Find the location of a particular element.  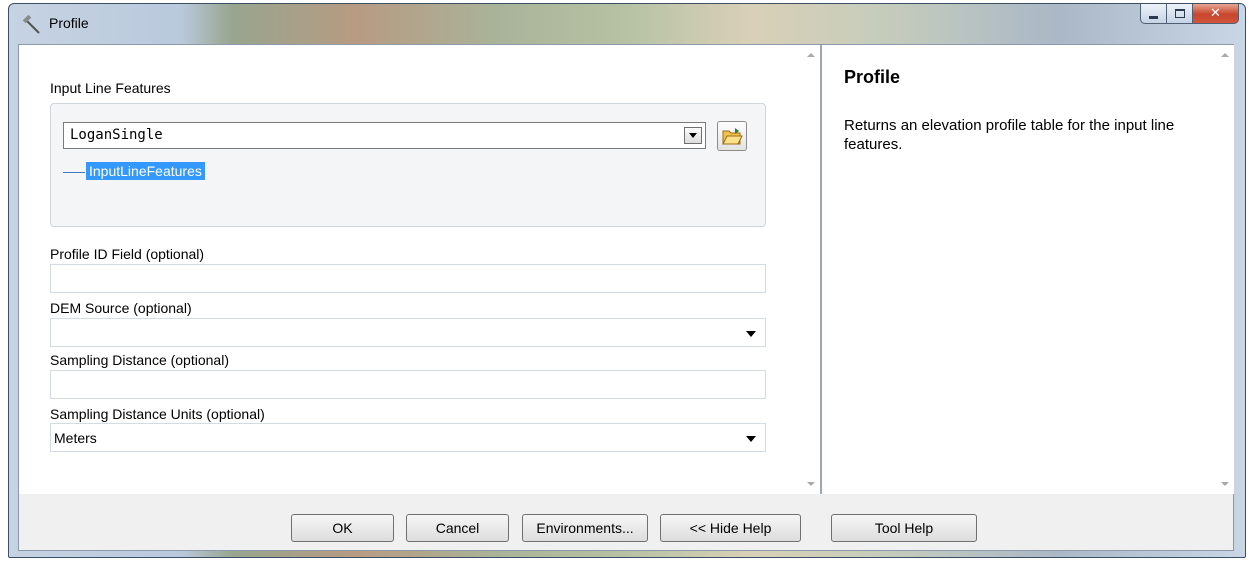

close-icon: ✕ is located at coordinates (1215, 13).